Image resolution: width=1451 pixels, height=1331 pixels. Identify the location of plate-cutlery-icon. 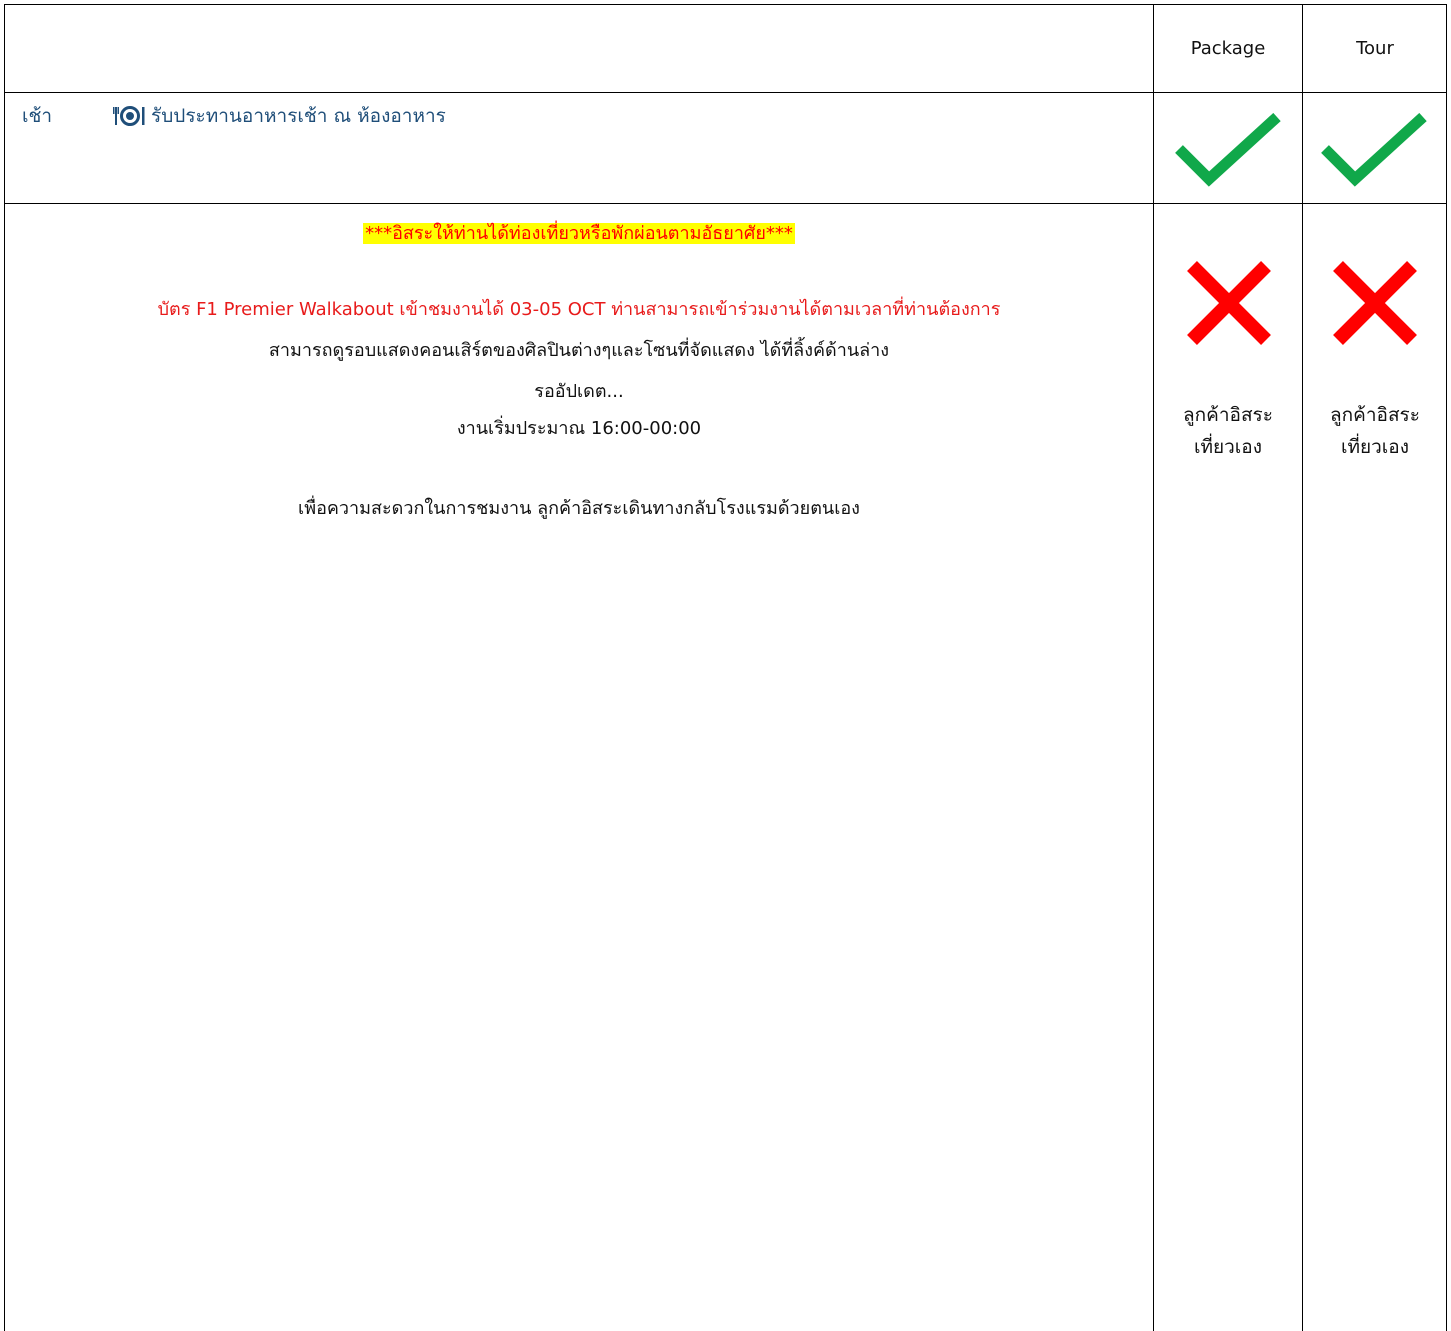
(130, 116).